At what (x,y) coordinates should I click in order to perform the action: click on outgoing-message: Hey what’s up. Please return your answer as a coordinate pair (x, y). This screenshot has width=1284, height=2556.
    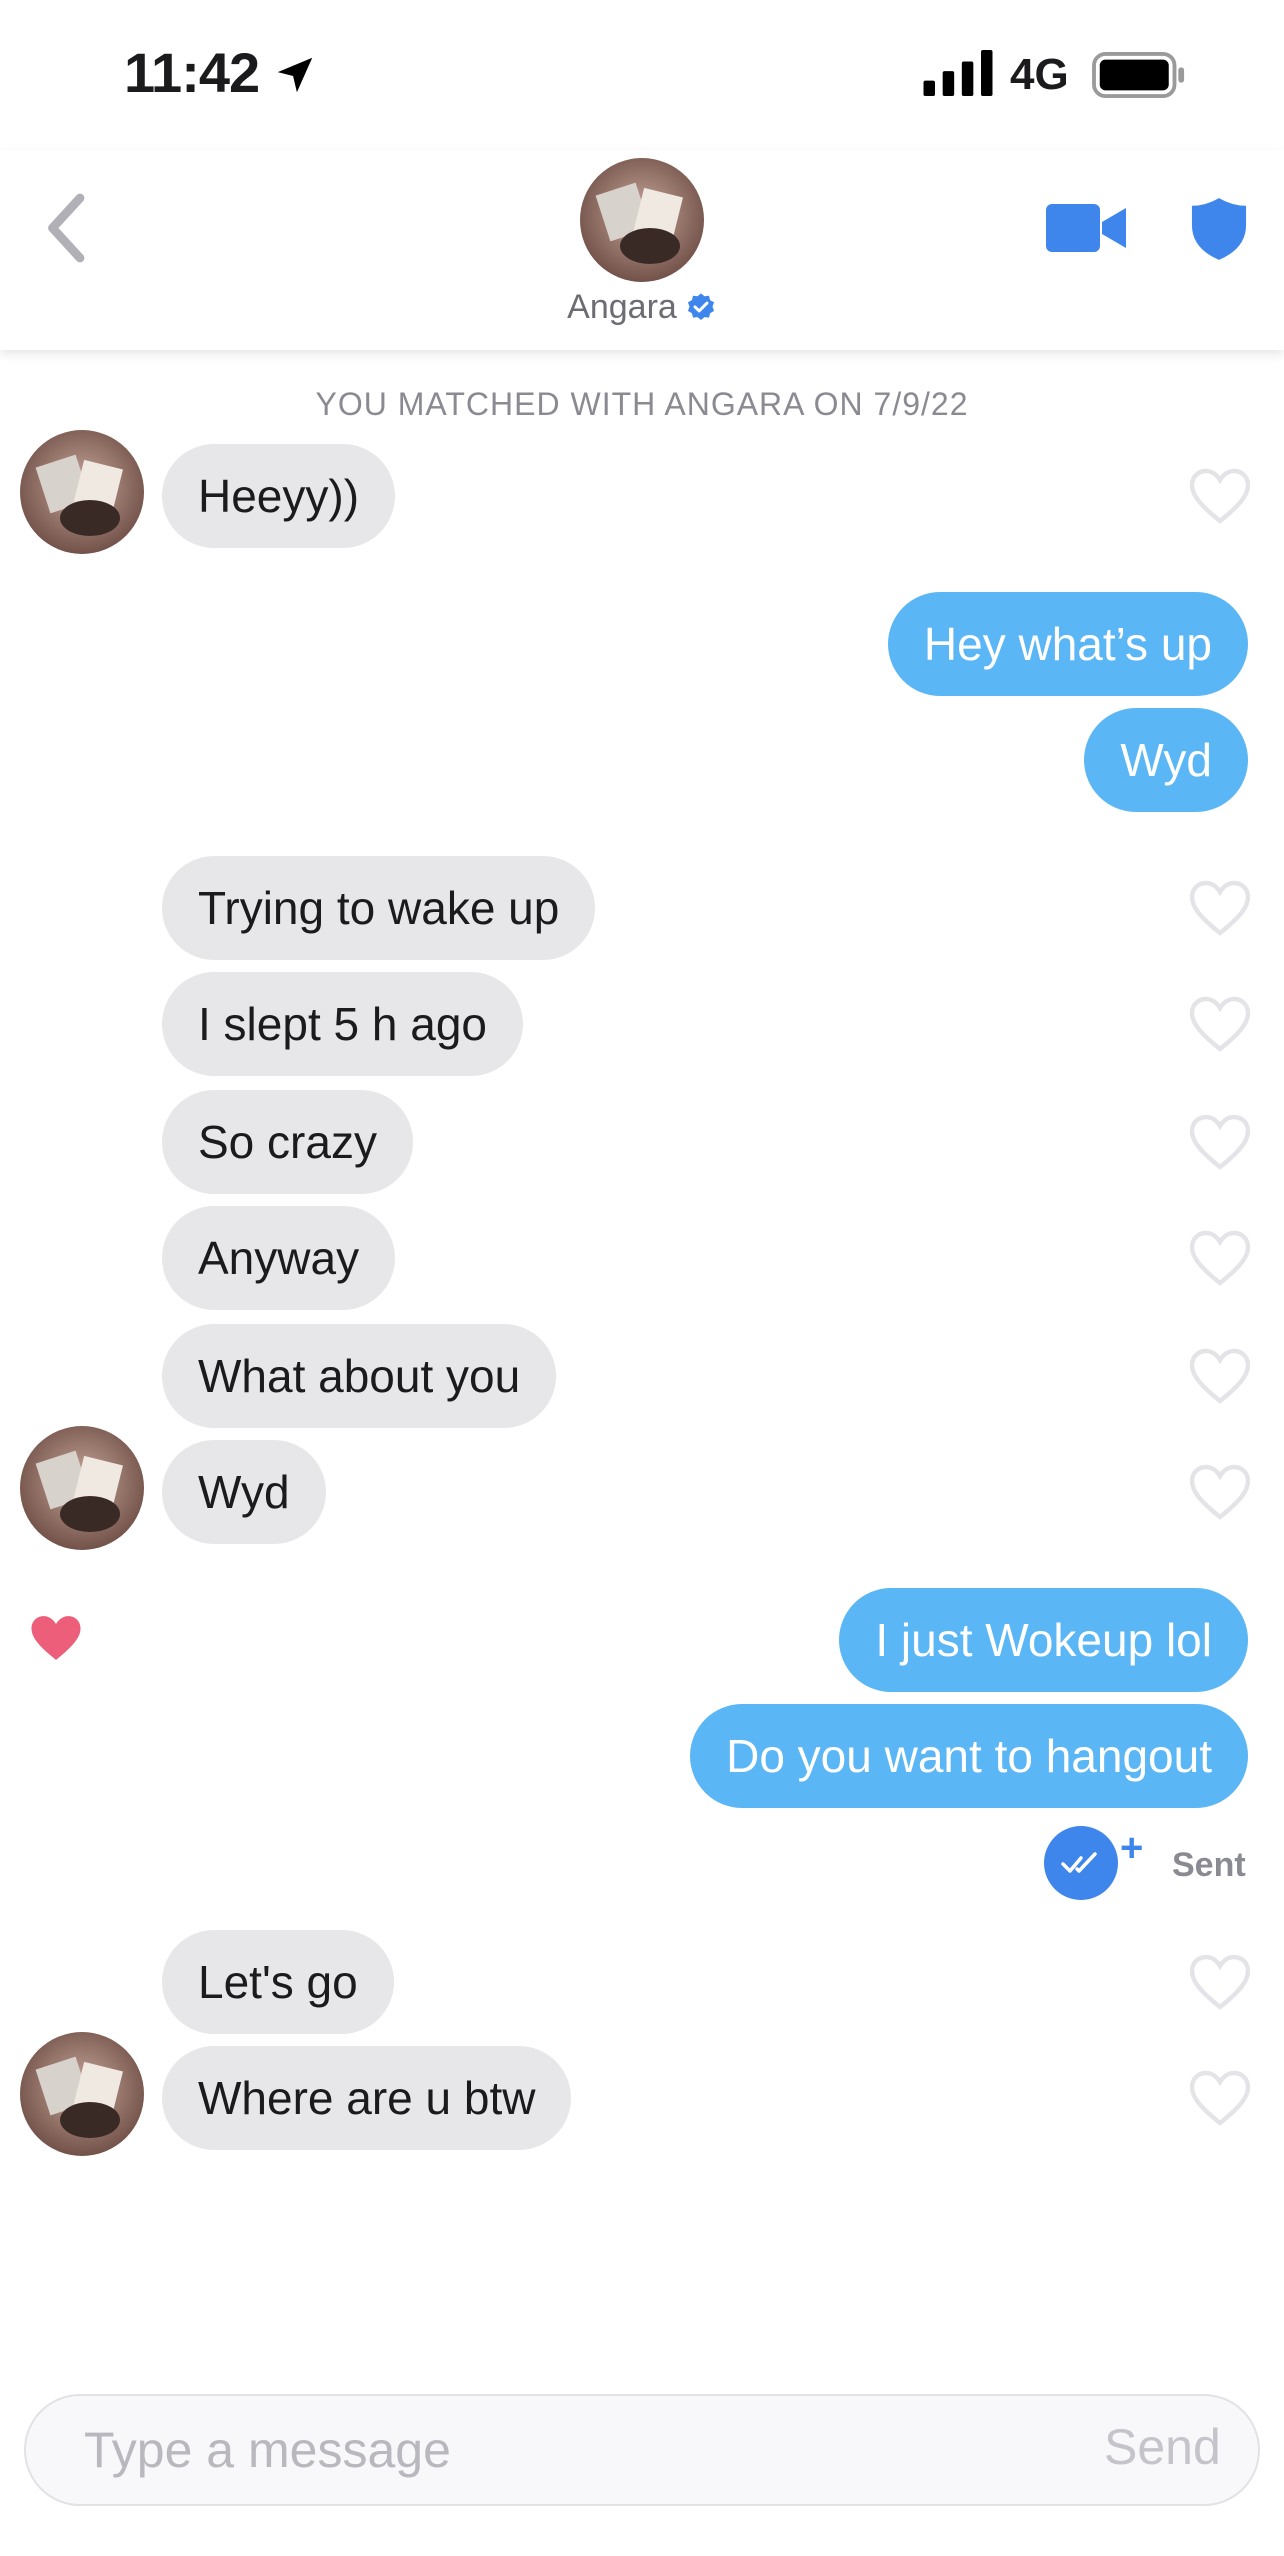
    Looking at the image, I should click on (1067, 644).